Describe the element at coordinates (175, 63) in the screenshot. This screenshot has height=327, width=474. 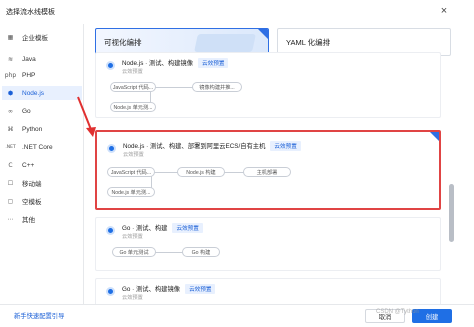
I see `card-title: Node.js · 测试、构建镜像 云效预置` at that location.